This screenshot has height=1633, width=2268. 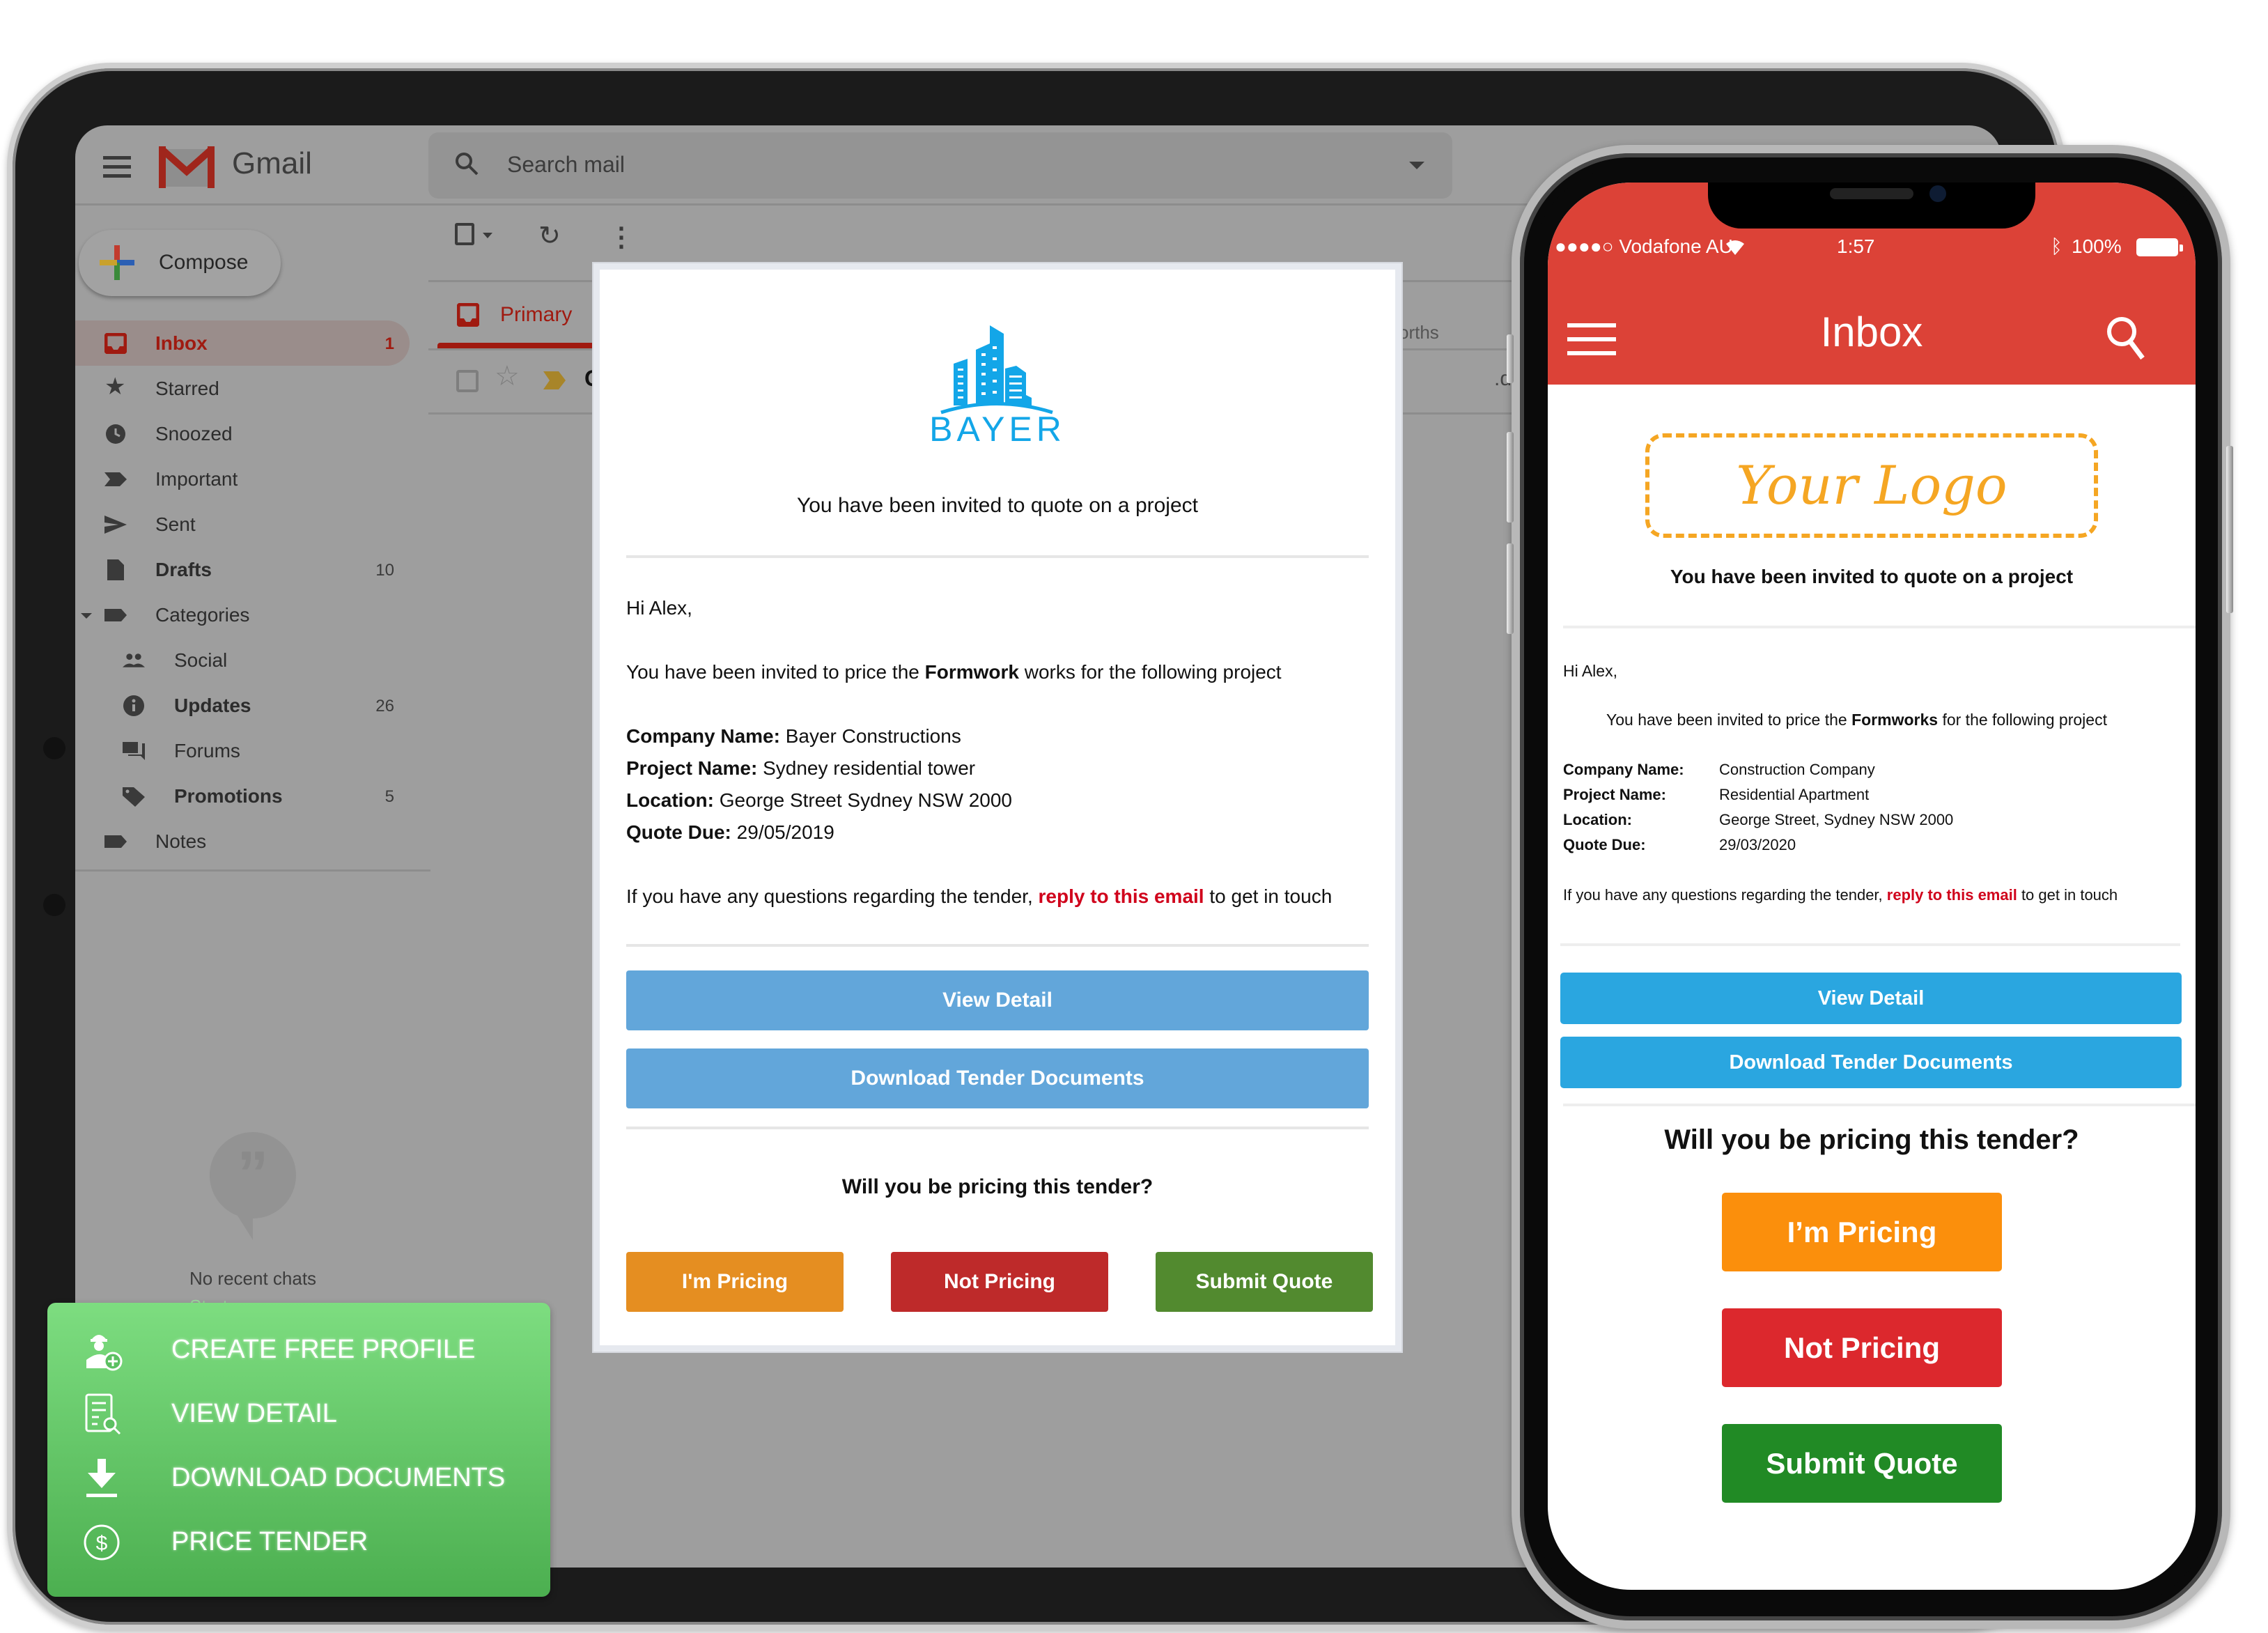 I want to click on sidebar-item-label: Starred, so click(x=187, y=388).